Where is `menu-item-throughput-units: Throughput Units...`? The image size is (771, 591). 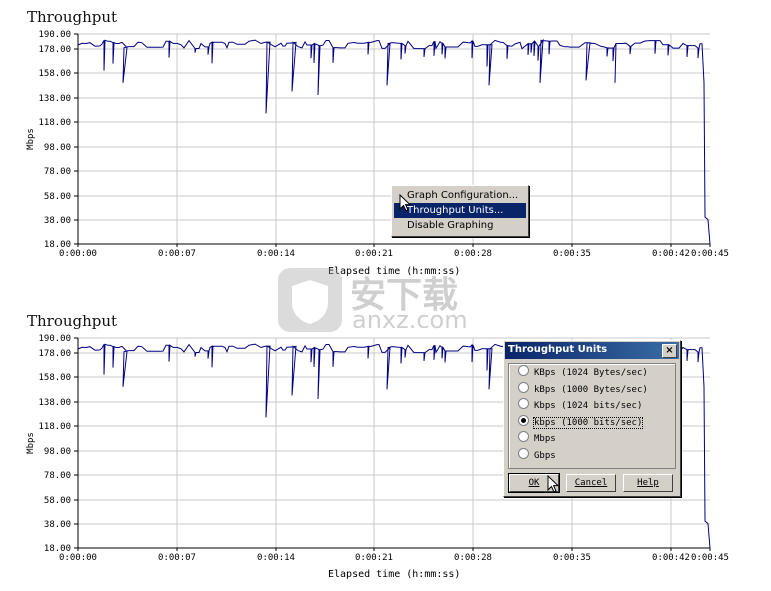 menu-item-throughput-units: Throughput Units... is located at coordinates (460, 210).